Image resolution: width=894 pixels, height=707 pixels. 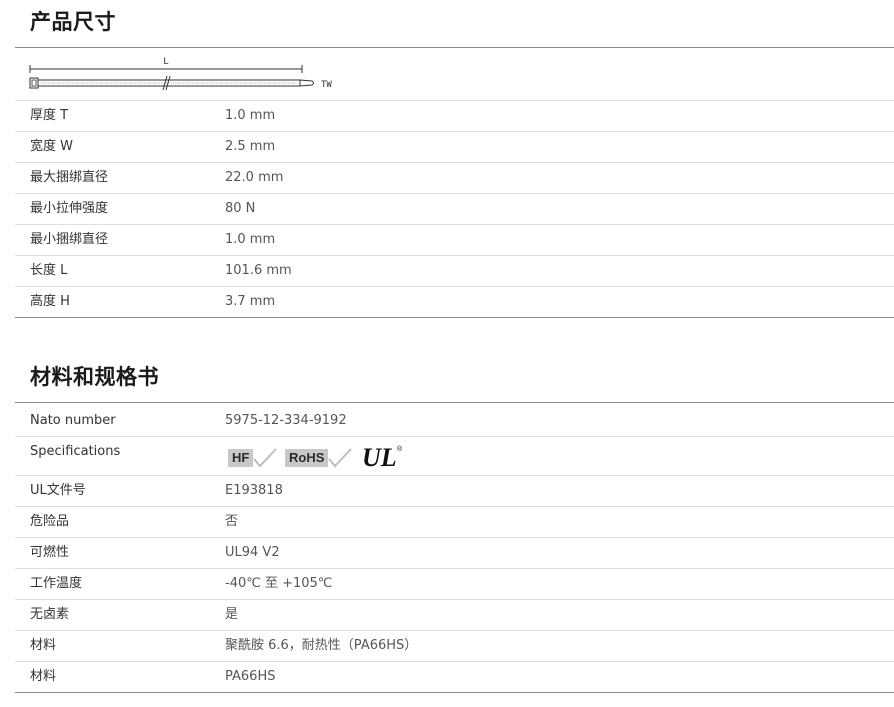 I want to click on nato-row: Nato number 5975-12-334-9192, so click(x=454, y=421).